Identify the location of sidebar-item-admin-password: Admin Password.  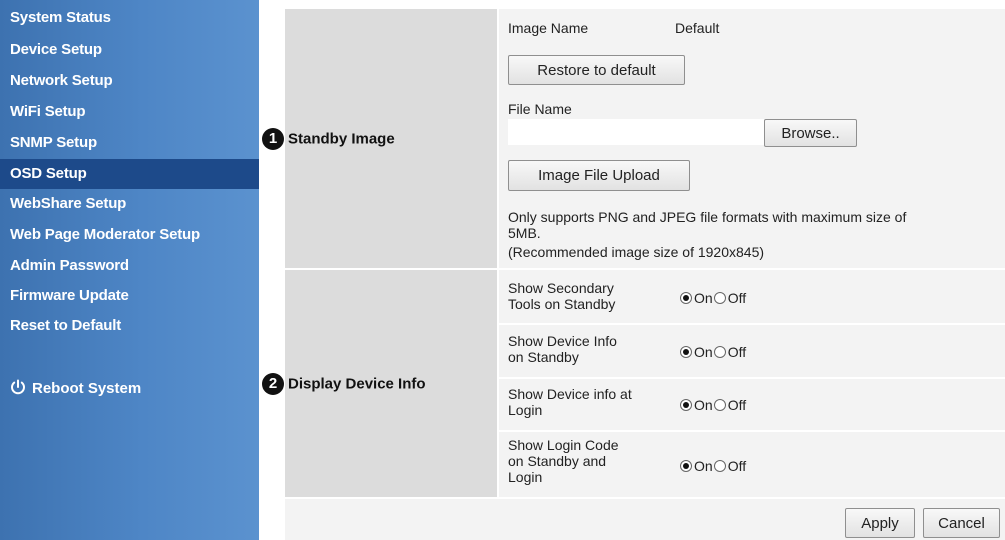
(69, 266).